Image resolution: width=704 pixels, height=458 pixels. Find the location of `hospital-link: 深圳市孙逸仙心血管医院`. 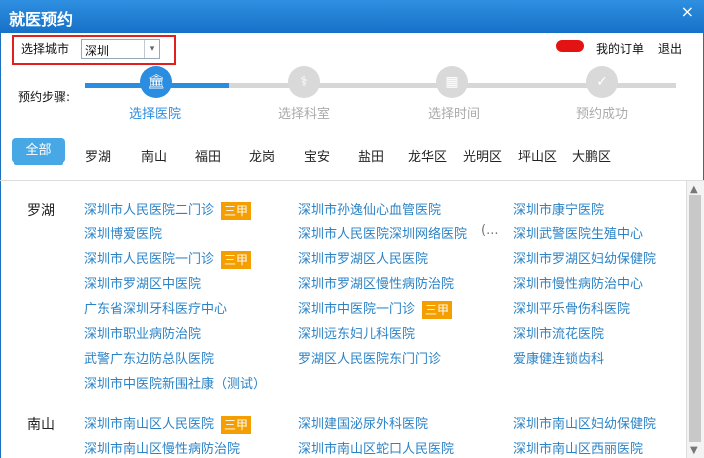

hospital-link: 深圳市孙逸仙心血管医院 is located at coordinates (369, 208).